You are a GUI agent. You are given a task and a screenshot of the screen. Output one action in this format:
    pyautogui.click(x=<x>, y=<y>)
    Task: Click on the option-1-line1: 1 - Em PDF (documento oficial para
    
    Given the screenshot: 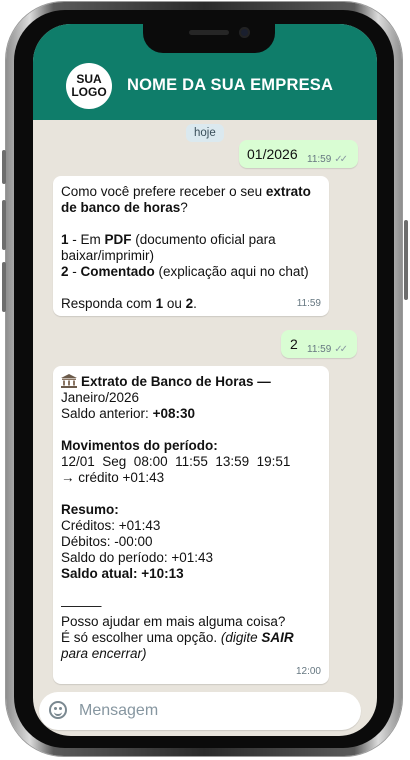 What is the action you would take?
    pyautogui.click(x=186, y=240)
    